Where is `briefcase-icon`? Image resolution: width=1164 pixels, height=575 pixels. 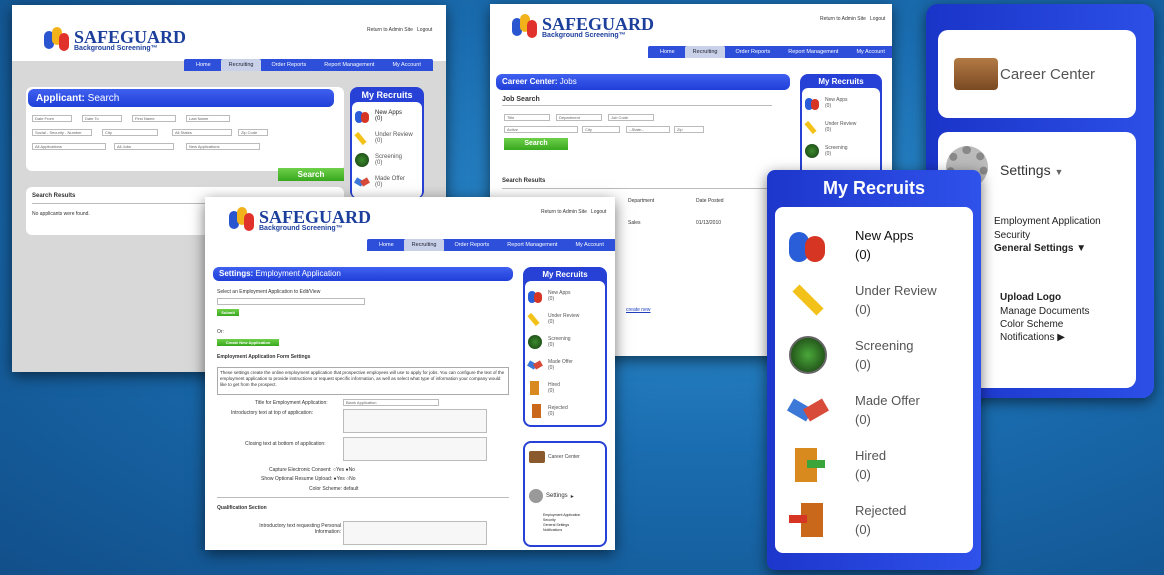
briefcase-icon is located at coordinates (976, 74).